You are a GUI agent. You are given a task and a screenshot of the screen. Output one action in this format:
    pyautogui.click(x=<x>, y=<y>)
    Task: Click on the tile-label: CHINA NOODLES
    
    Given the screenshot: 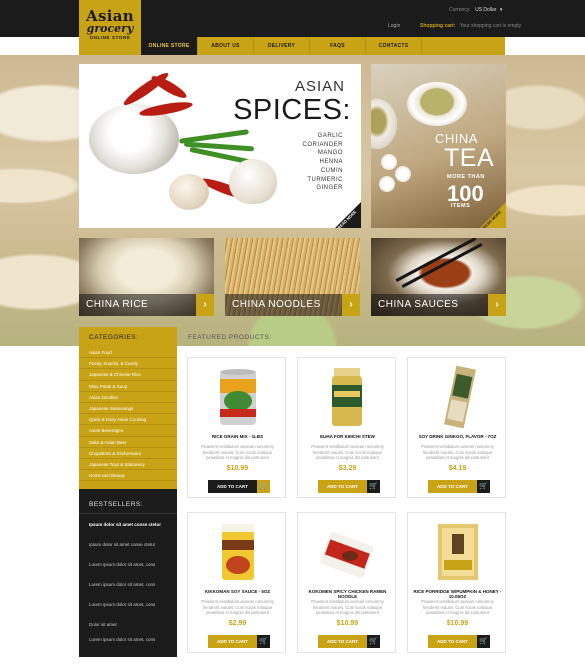 What is the action you would take?
    pyautogui.click(x=276, y=304)
    